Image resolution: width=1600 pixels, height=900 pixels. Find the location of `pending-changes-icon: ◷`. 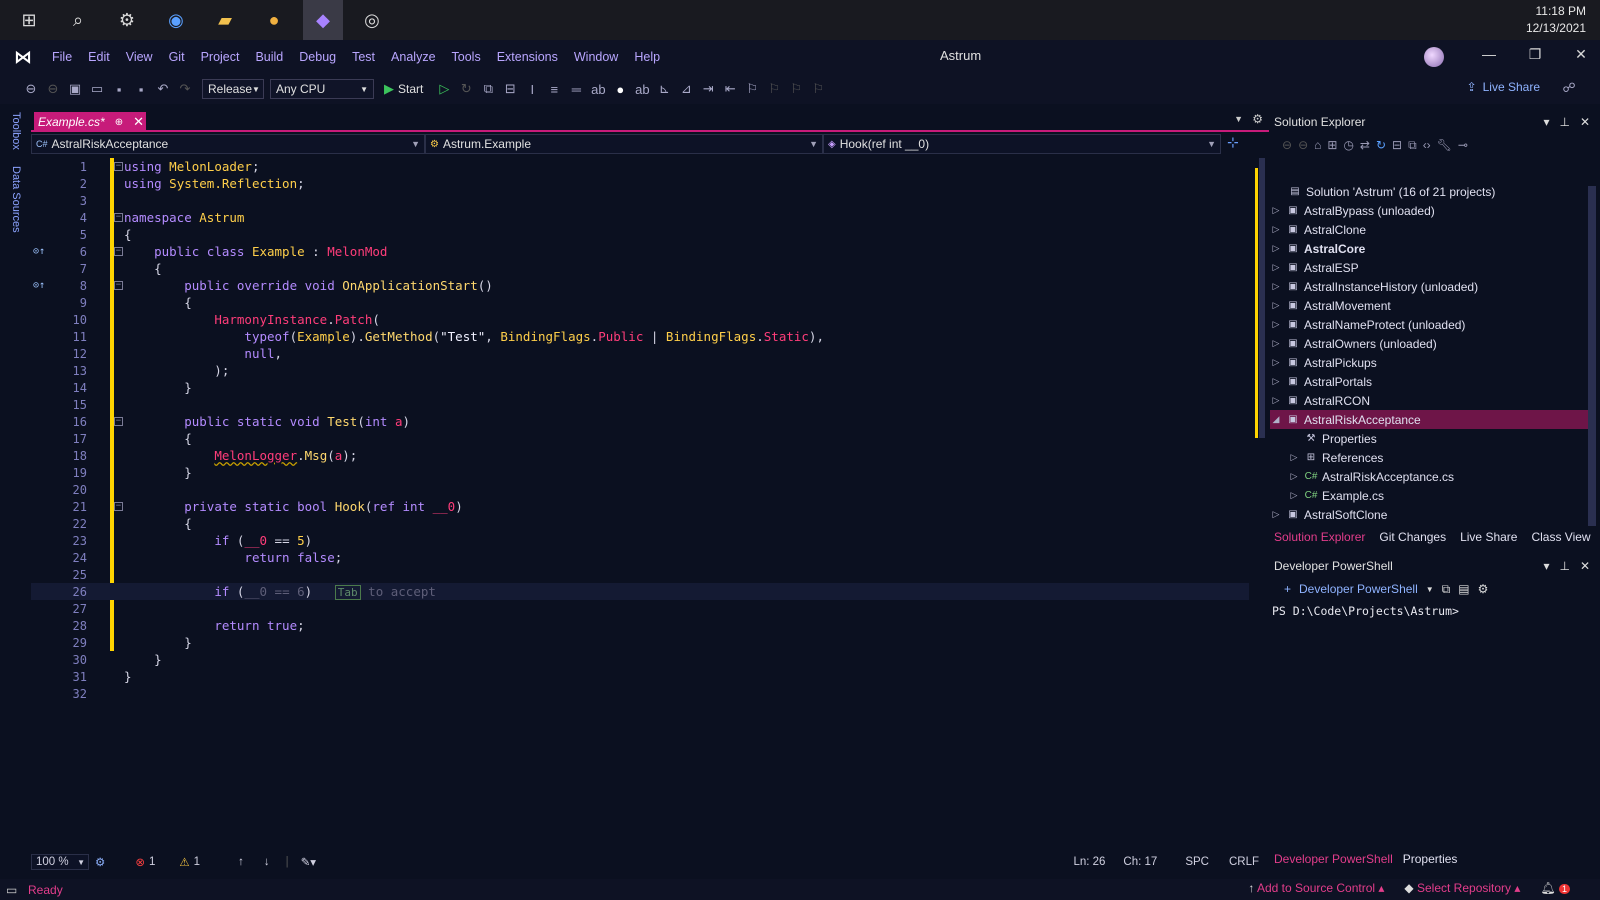

pending-changes-icon: ◷ is located at coordinates (1348, 145).